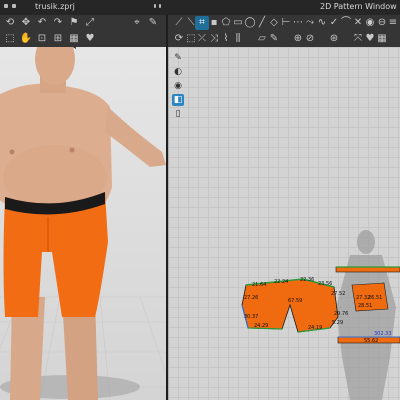 This screenshot has width=400, height=400. Describe the element at coordinates (137, 23) in the screenshot. I see `pin-icon: ⌖` at that location.